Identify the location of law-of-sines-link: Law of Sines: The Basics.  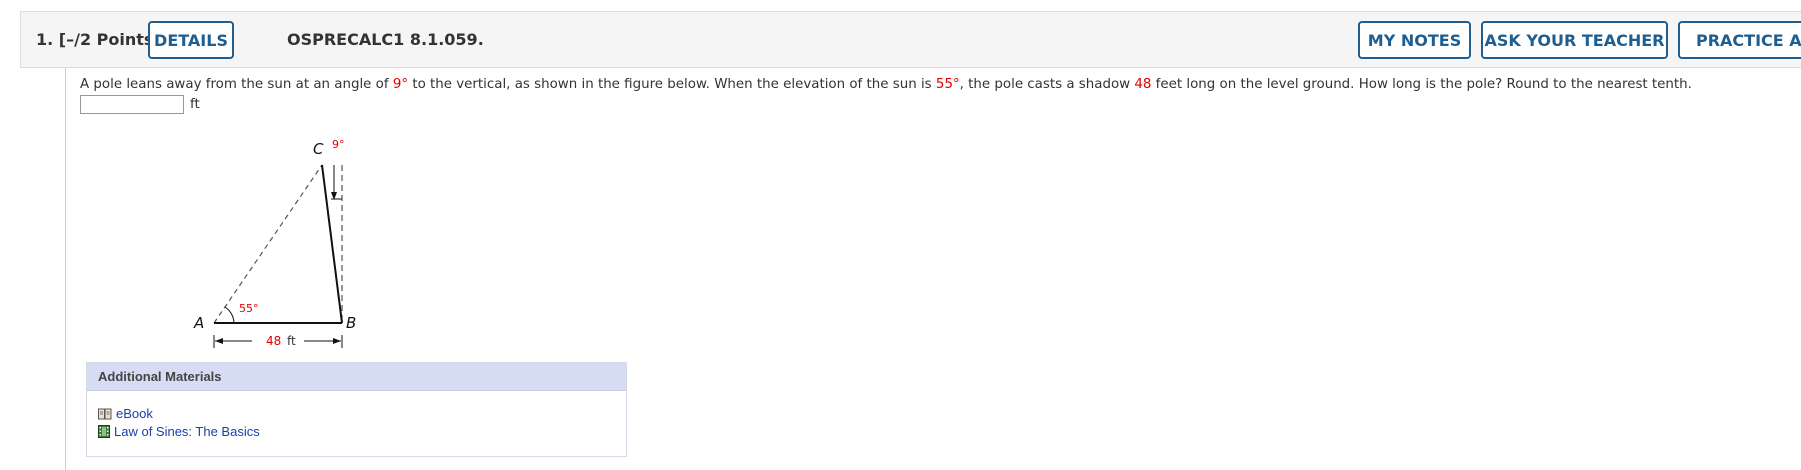
(179, 431).